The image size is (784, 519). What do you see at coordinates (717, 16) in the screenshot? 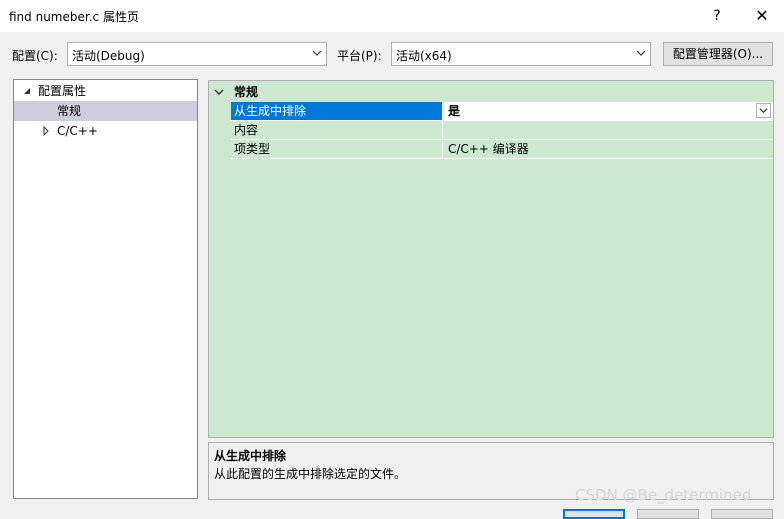
I see `help-button: ?` at bounding box center [717, 16].